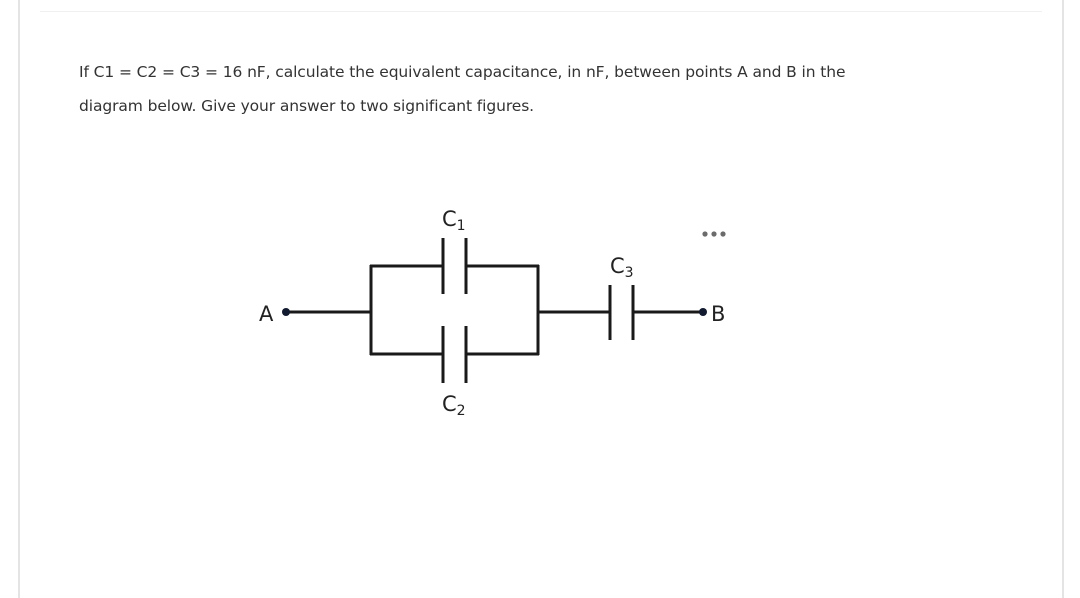 The image size is (1080, 598). I want to click on capacitor-c2-label: C2, so click(454, 405).